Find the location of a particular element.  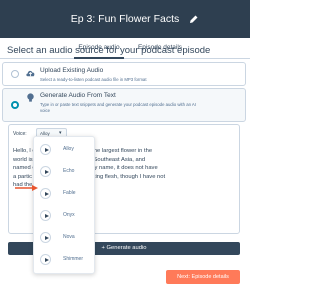

source-desc-generate-cont: voice is located at coordinates (45, 110).